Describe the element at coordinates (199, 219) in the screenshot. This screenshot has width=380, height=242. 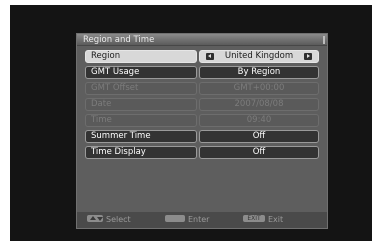
I see `enter-label: Enter` at that location.